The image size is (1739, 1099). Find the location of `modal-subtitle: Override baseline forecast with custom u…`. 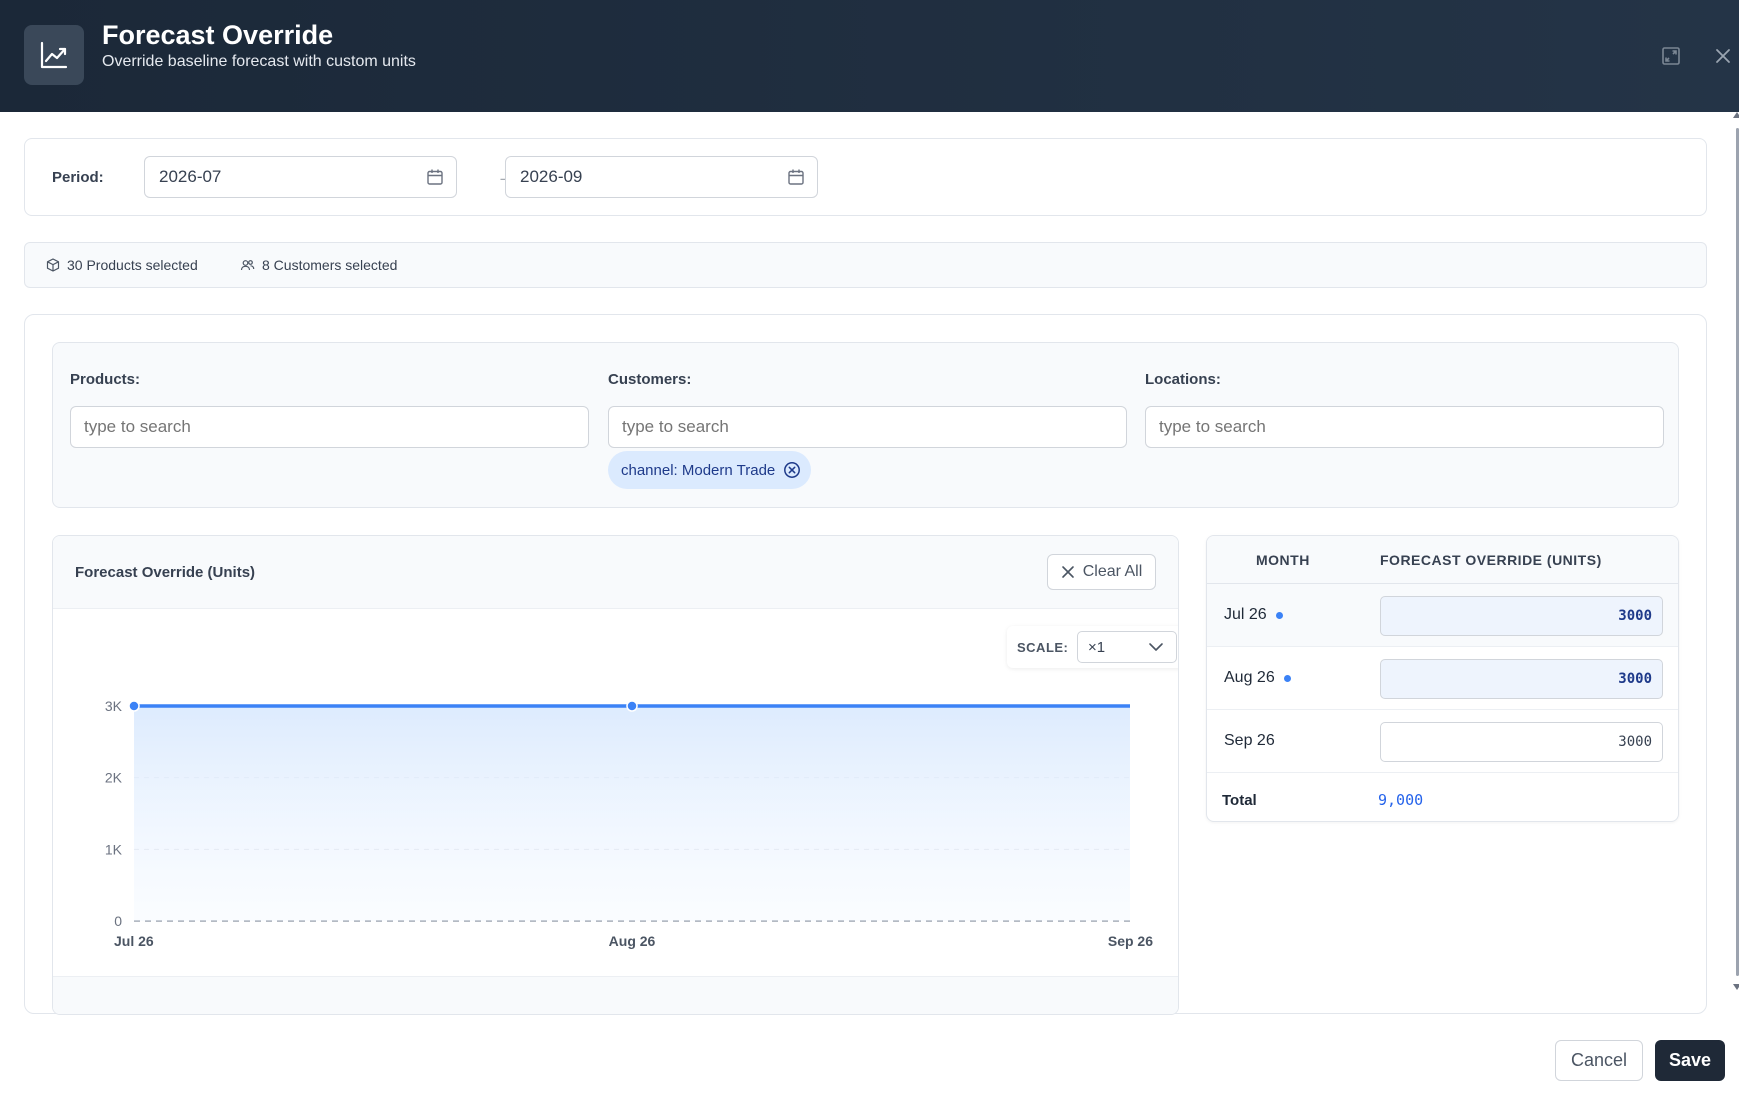

modal-subtitle: Override baseline forecast with custom u… is located at coordinates (259, 61).